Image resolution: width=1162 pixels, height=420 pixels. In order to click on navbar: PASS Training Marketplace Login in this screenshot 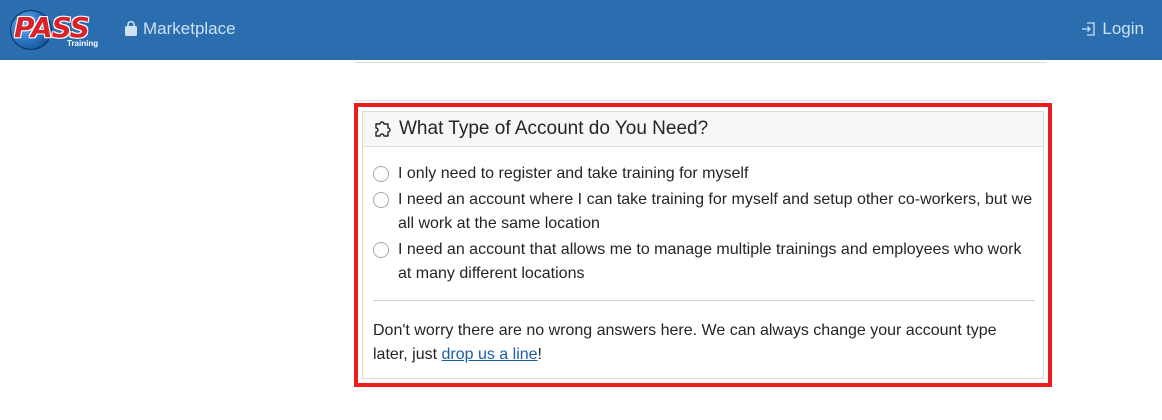, I will do `click(581, 30)`.